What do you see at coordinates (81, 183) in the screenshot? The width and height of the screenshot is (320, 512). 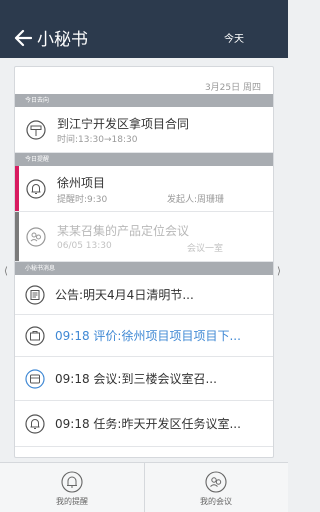 I see `reminder-title: 徐州项目` at bounding box center [81, 183].